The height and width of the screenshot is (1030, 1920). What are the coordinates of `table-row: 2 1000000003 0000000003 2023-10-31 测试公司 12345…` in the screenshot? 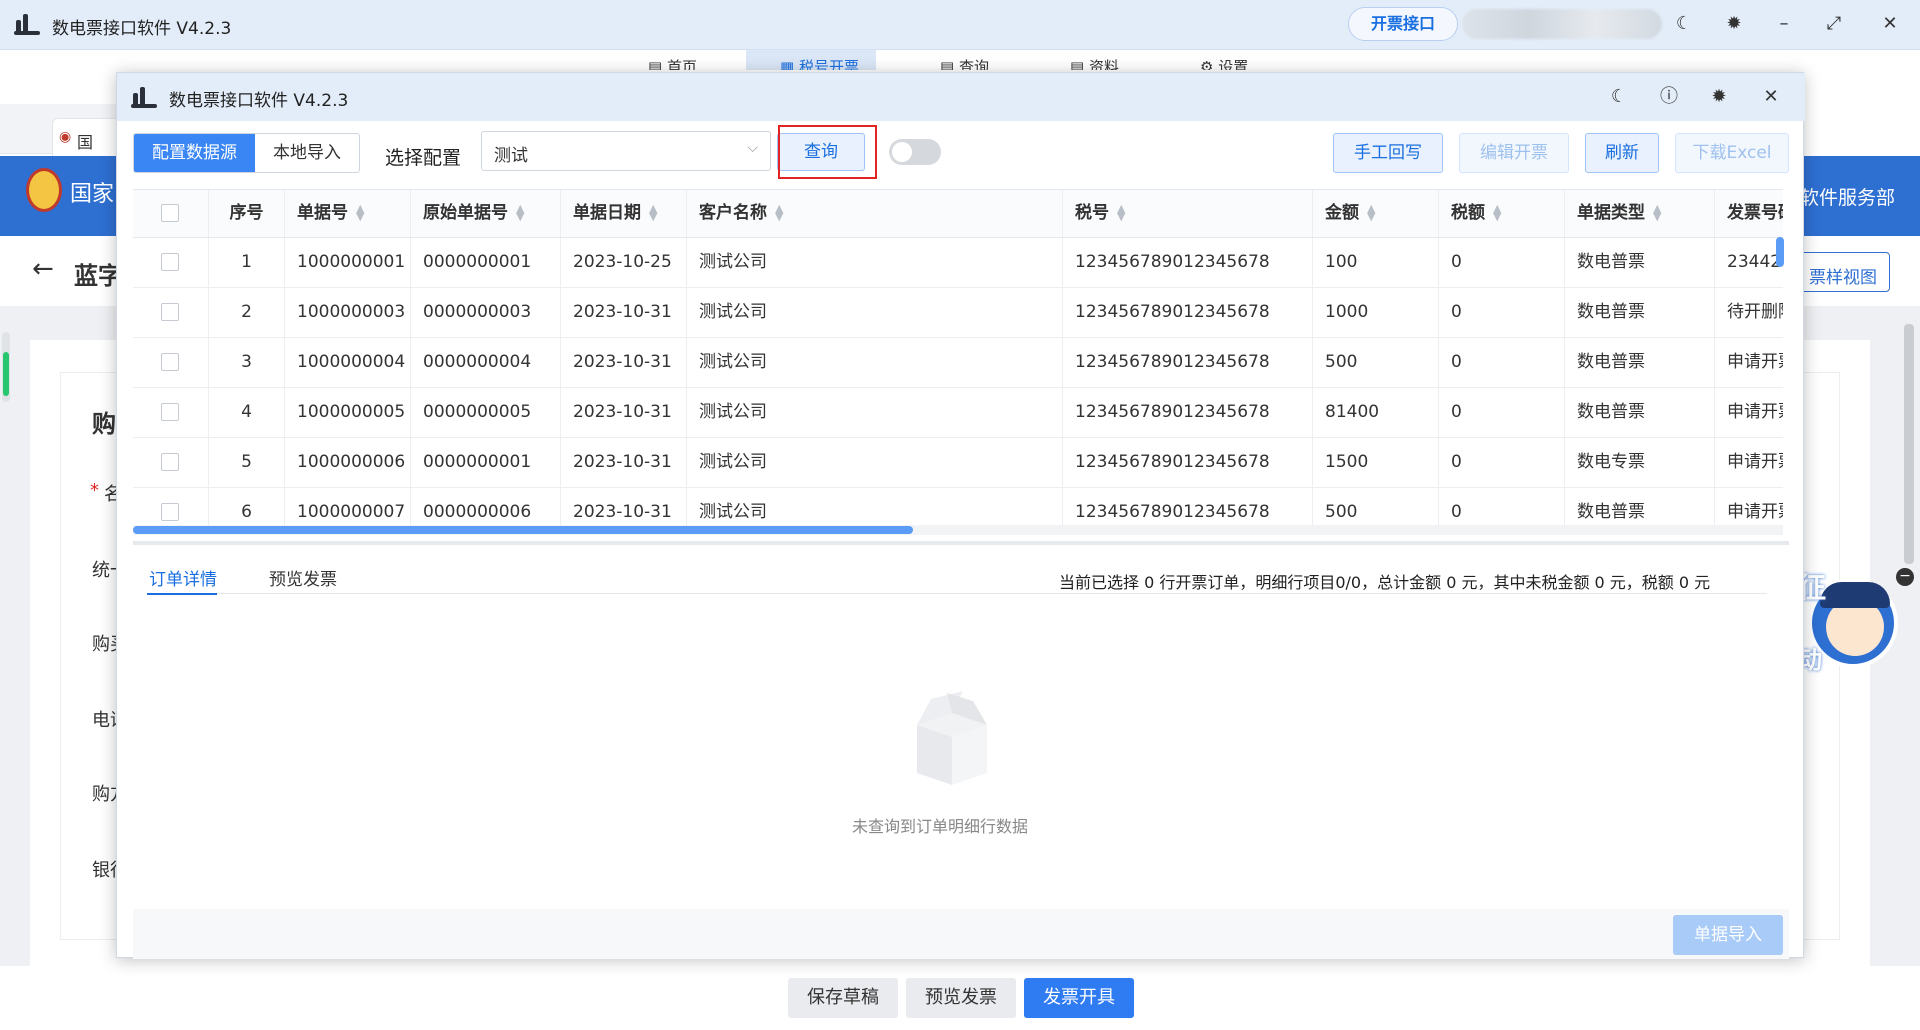 It's located at (958, 313).